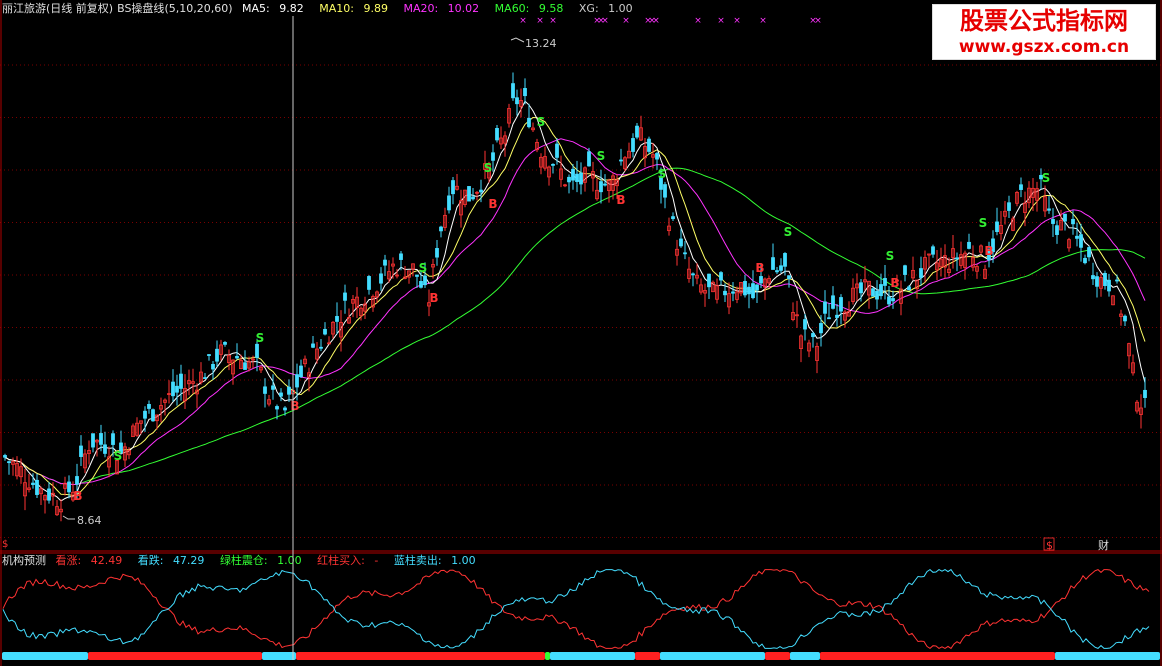 This screenshot has height=666, width=1162. Describe the element at coordinates (576, 608) in the screenshot. I see `fall-line` at that location.